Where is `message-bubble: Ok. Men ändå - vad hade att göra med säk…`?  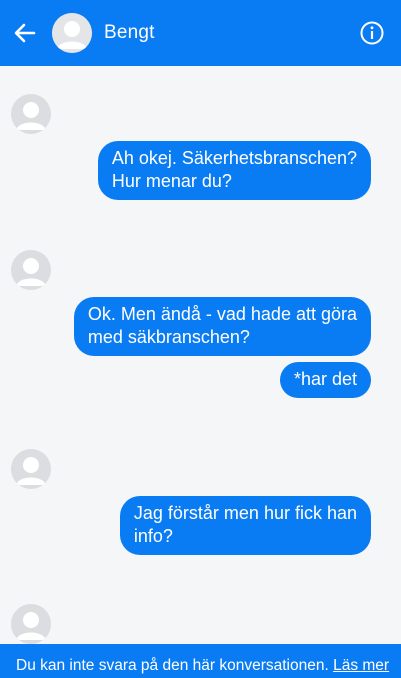 message-bubble: Ok. Men ändå - vad hade att göra med säk… is located at coordinates (222, 326).